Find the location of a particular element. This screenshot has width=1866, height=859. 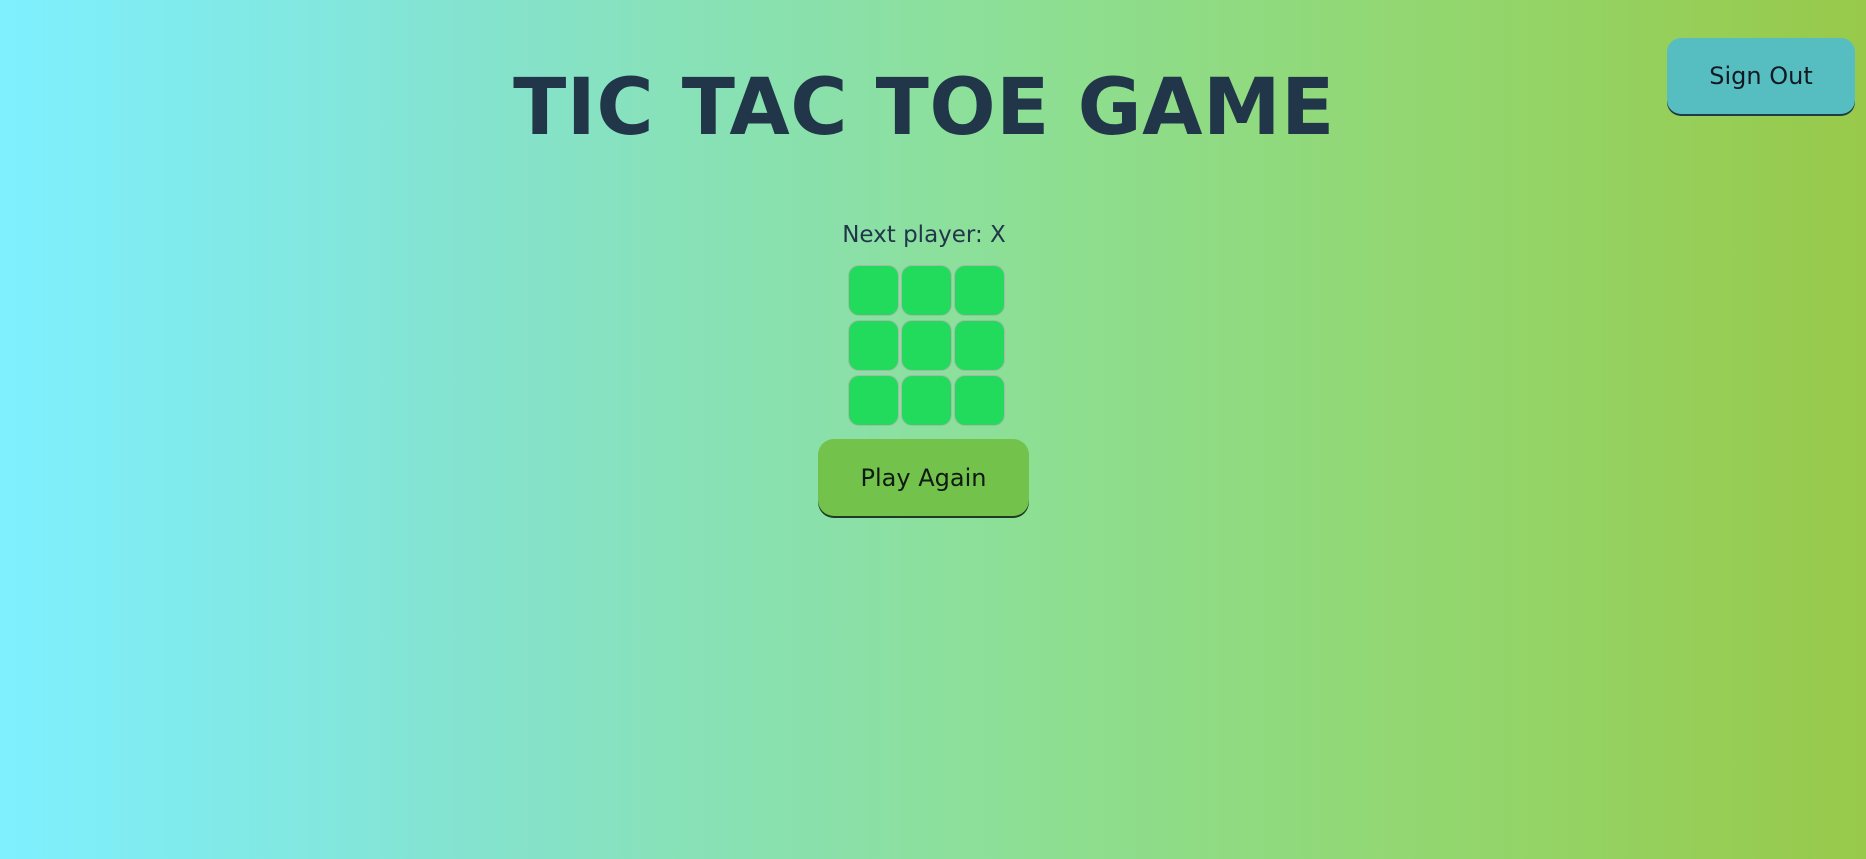

page-title: TIC TAC TOE GAME is located at coordinates (924, 108).